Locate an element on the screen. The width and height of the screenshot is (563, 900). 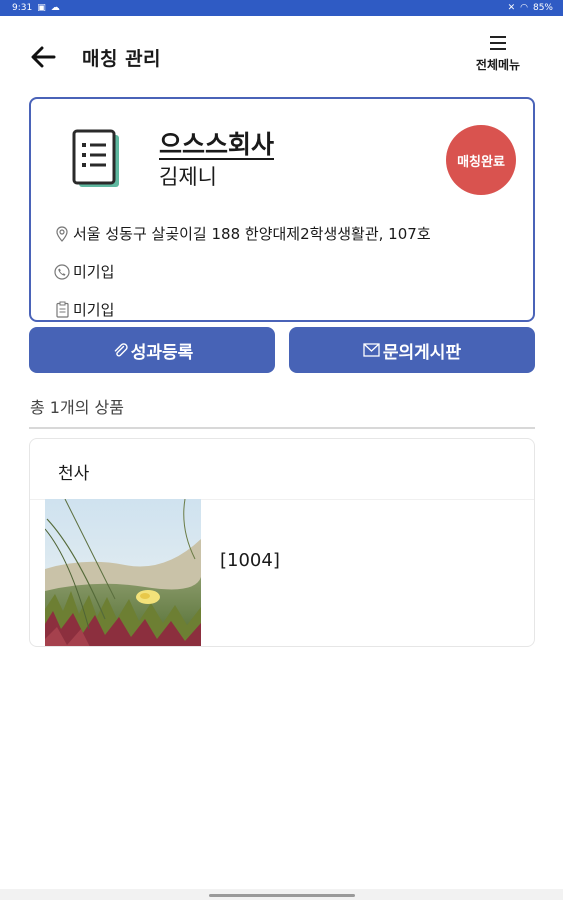
company-name: 으스스회사 is located at coordinates (217, 143).